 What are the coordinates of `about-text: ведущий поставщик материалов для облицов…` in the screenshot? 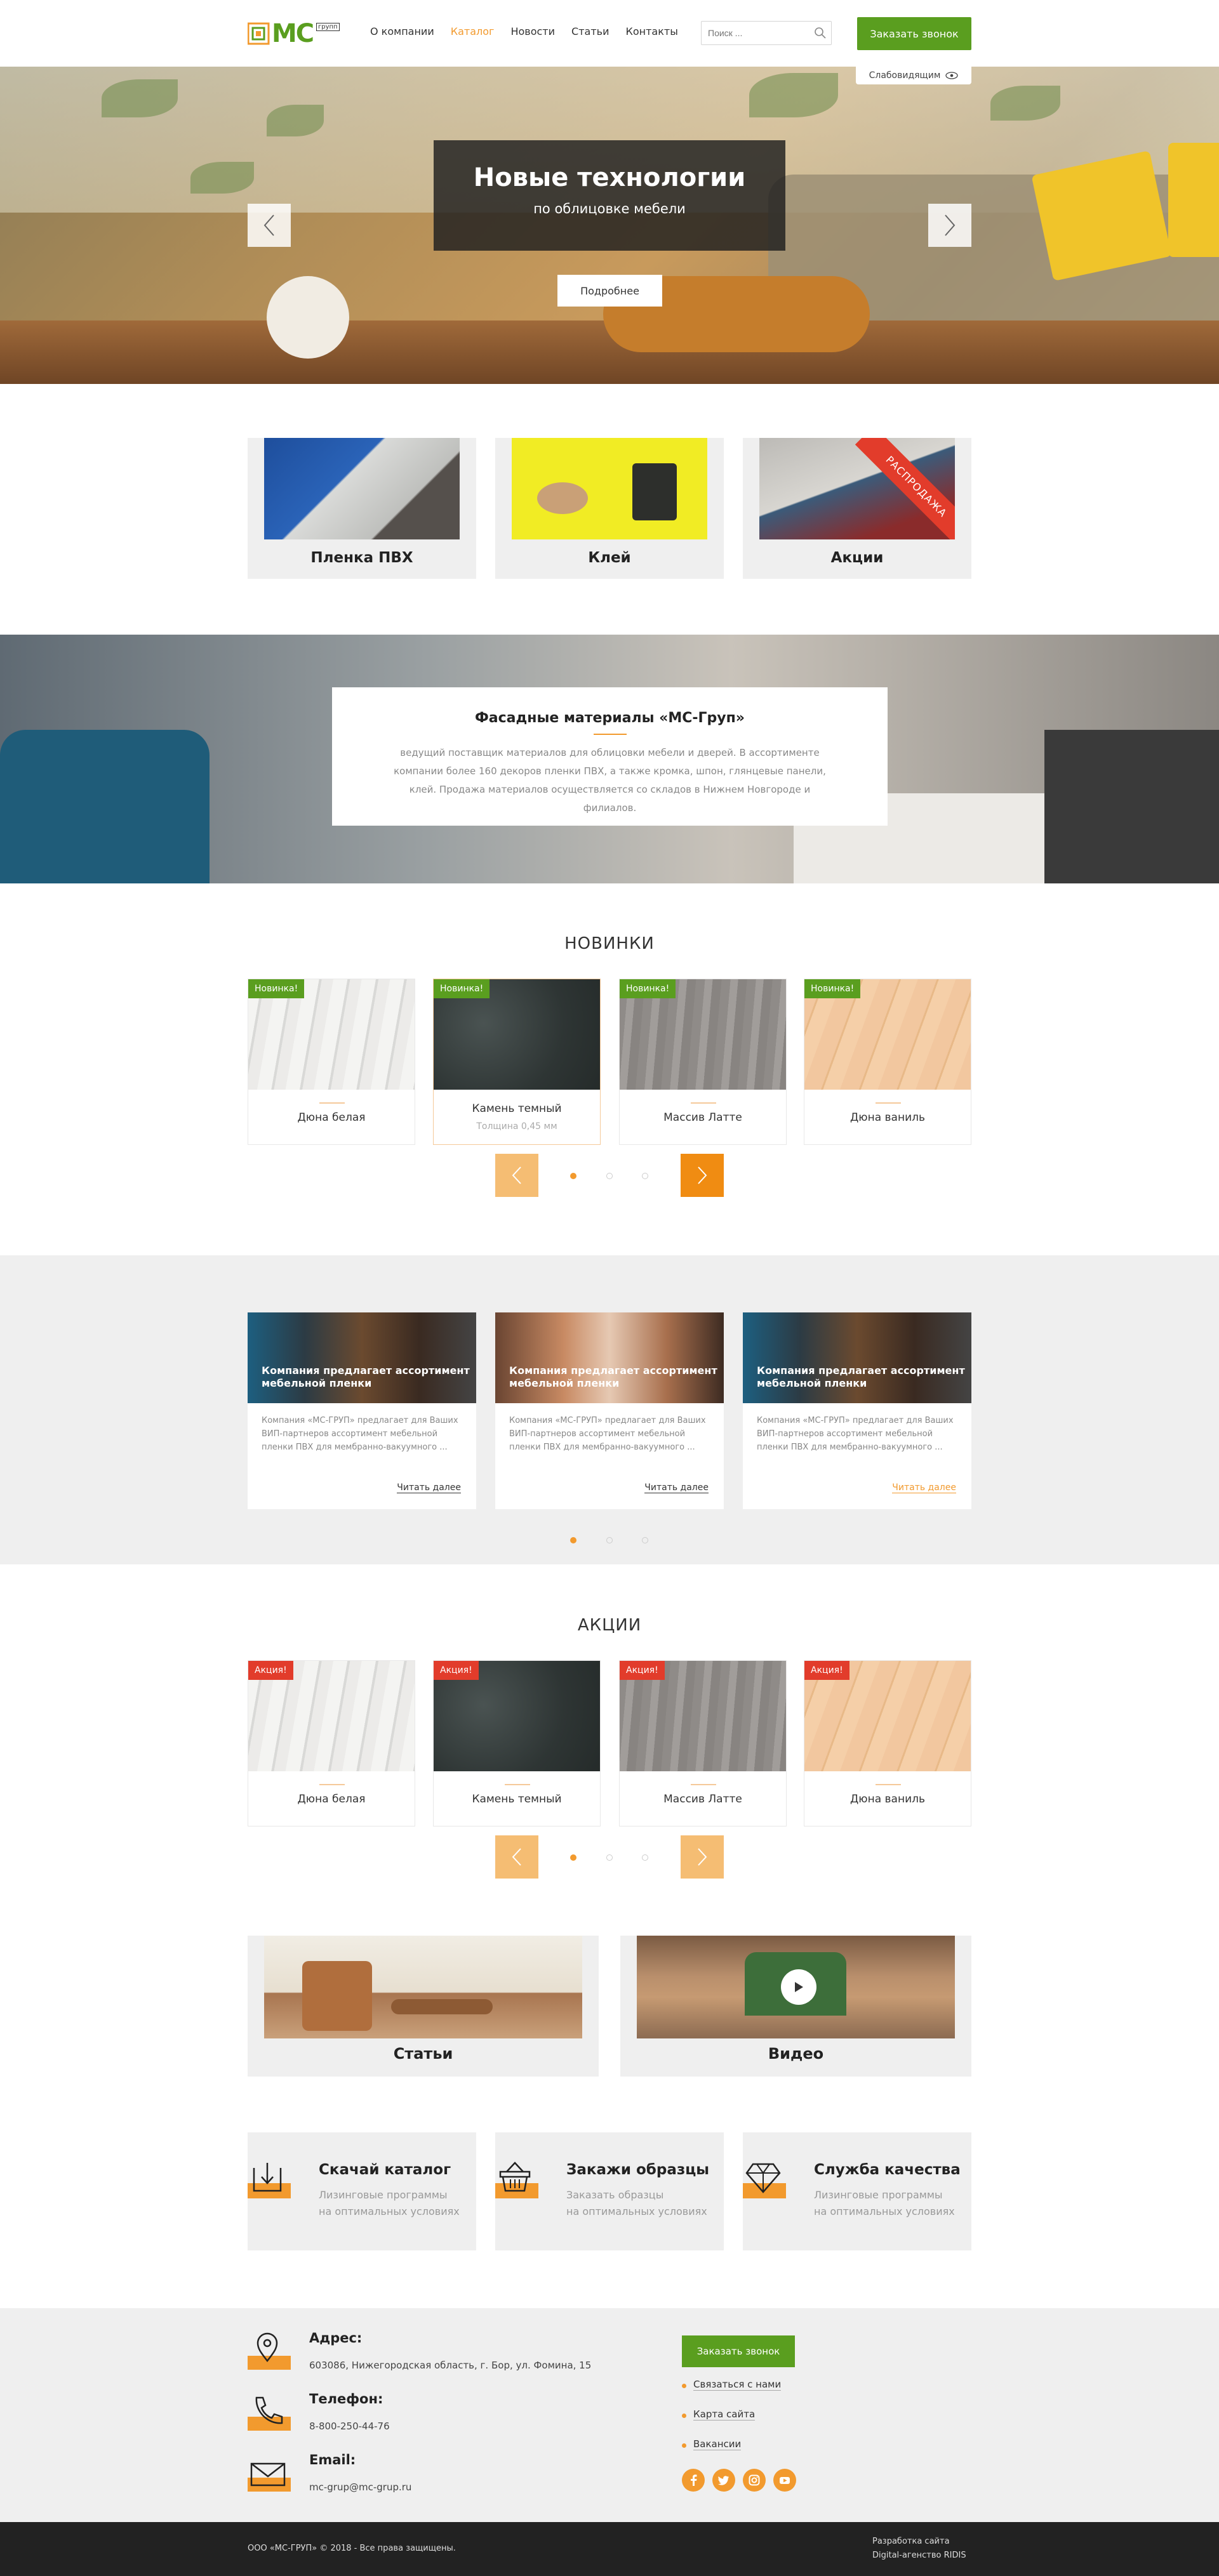 It's located at (610, 780).